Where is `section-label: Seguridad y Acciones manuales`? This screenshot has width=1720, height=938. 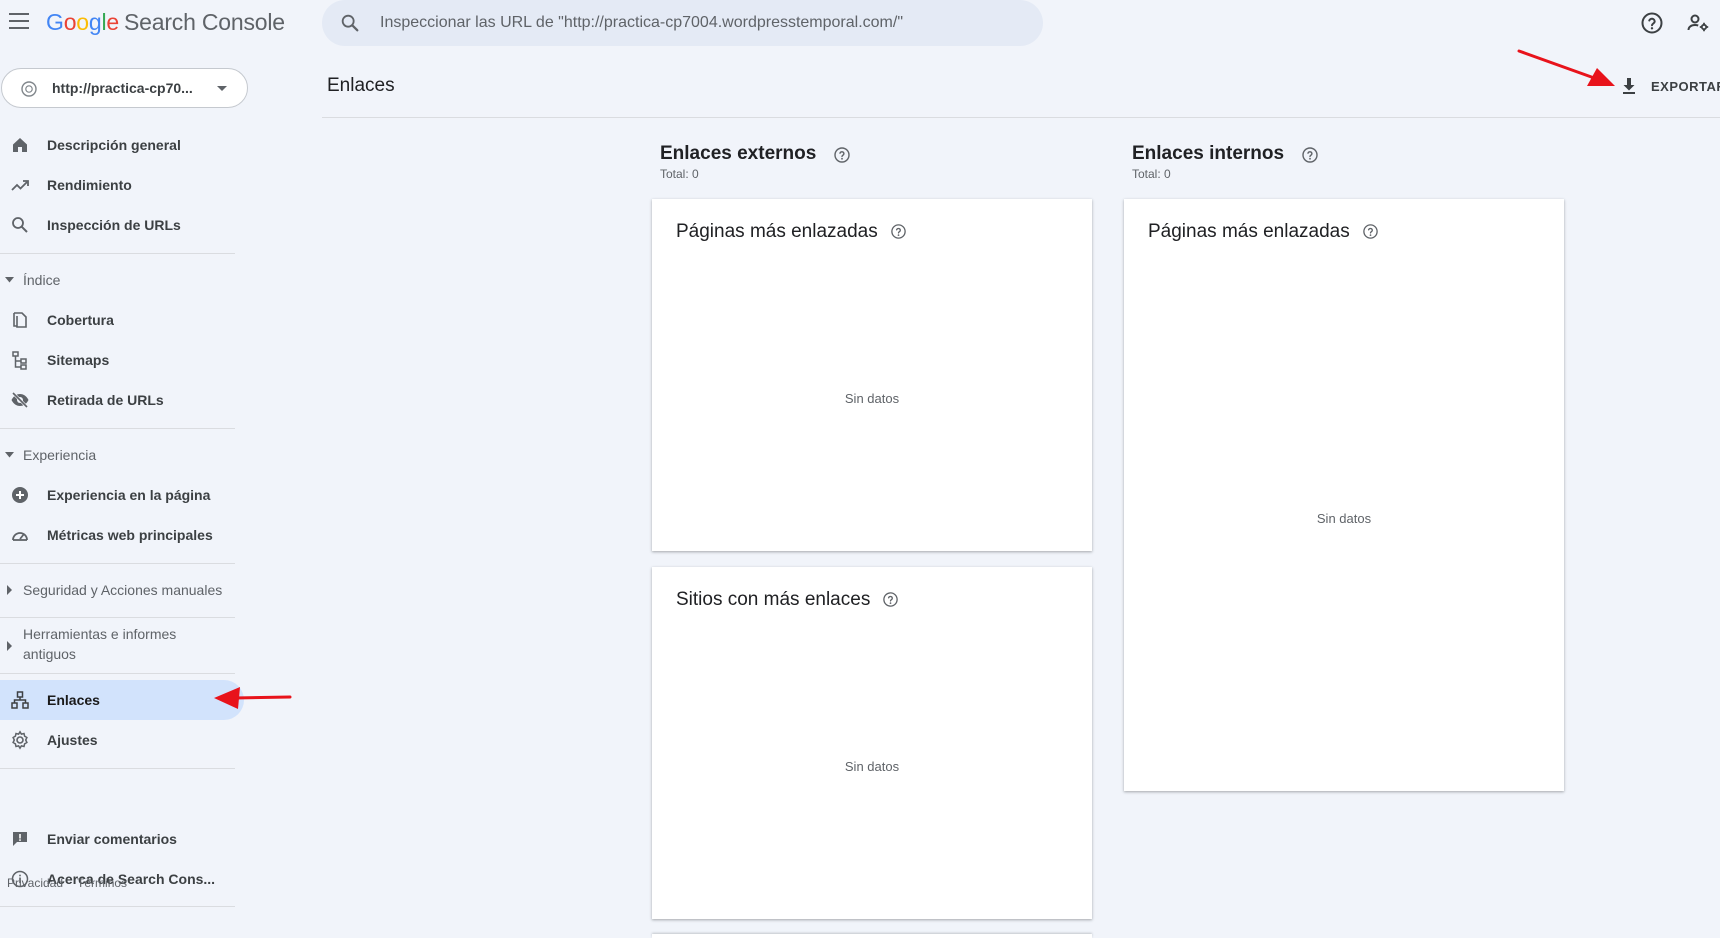 section-label: Seguridad y Acciones manuales is located at coordinates (123, 590).